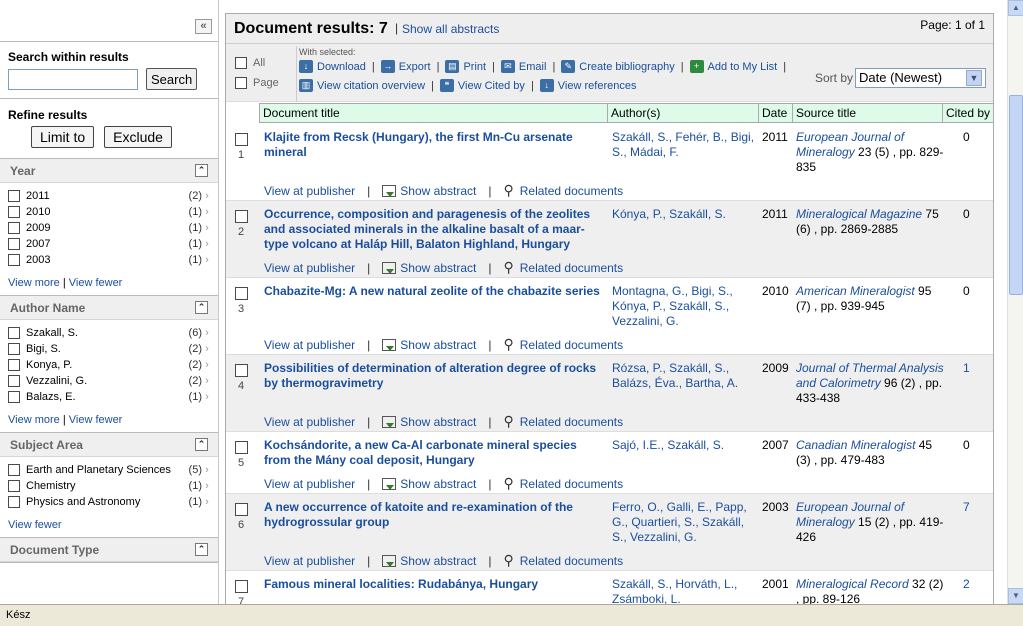 Image resolution: width=1023 pixels, height=626 pixels. What do you see at coordinates (371, 86) in the screenshot?
I see `view-citation-overview-link: View citation overview` at bounding box center [371, 86].